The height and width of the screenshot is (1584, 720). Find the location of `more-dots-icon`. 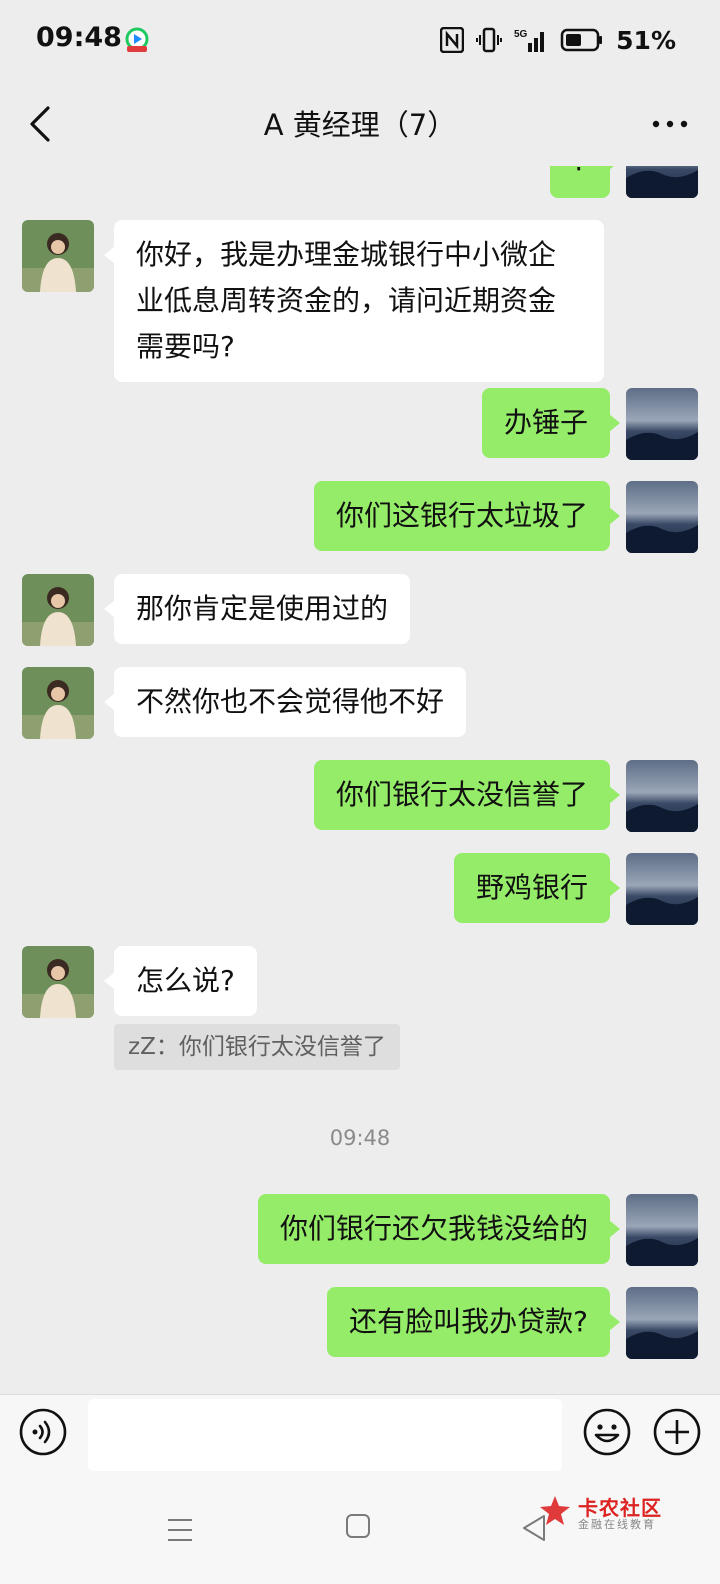

more-dots-icon is located at coordinates (670, 124).